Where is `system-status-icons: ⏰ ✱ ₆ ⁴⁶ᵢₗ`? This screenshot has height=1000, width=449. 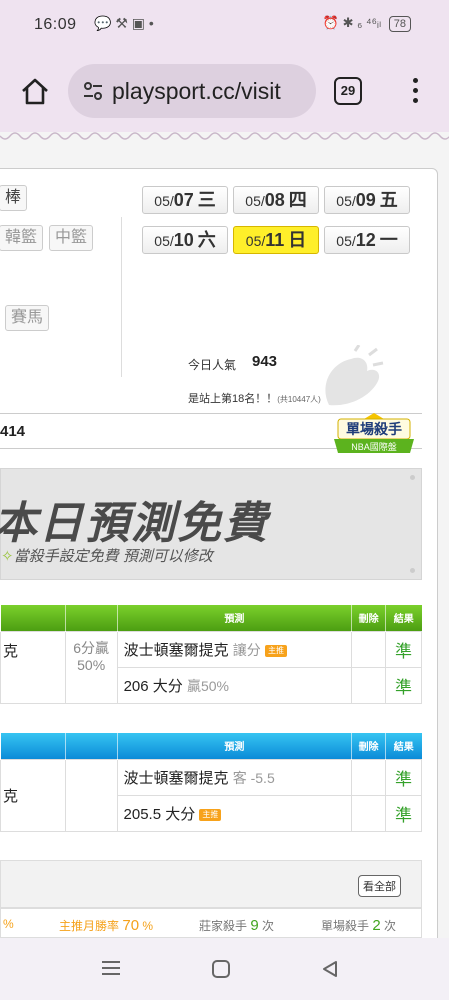 system-status-icons: ⏰ ✱ ₆ ⁴⁶ᵢₗ is located at coordinates (352, 22).